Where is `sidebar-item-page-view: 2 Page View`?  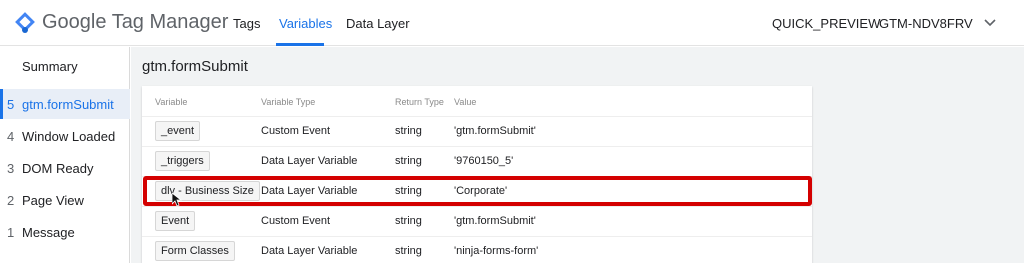 sidebar-item-page-view: 2 Page View is located at coordinates (65, 200).